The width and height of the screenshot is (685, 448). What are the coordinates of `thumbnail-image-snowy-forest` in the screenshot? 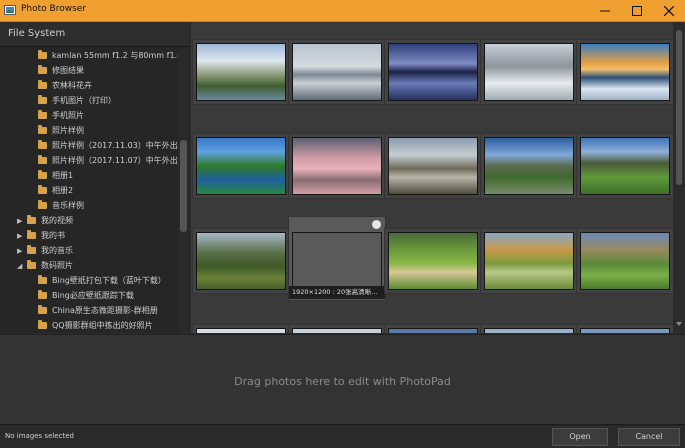 It's located at (529, 72).